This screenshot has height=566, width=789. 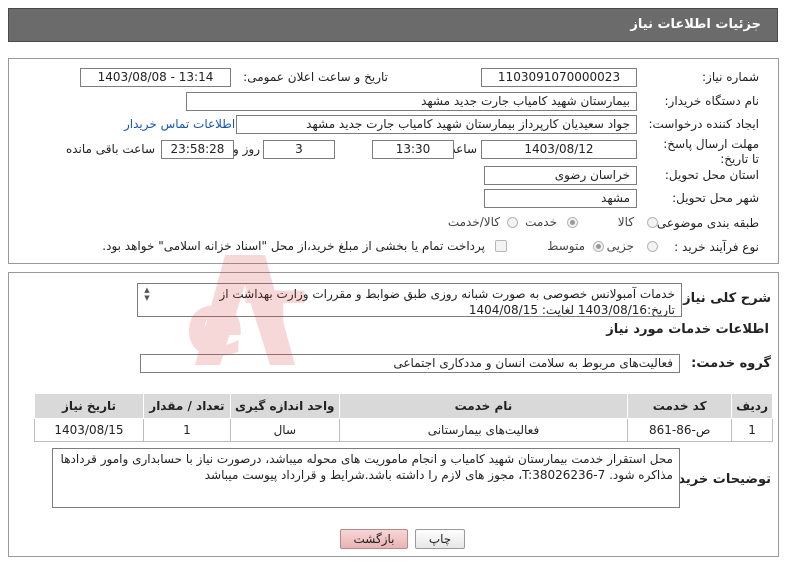 I want to click on deadline-time-field: 13:30, so click(x=413, y=149).